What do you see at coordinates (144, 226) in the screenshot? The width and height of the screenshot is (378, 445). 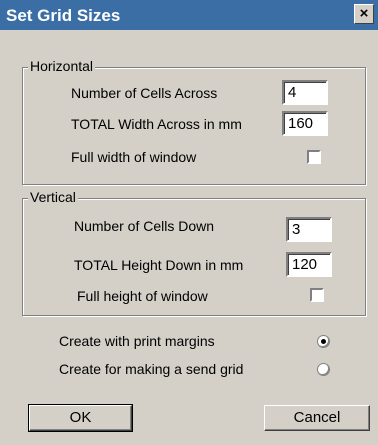 I see `cells-down-label: Number of Cells Down` at bounding box center [144, 226].